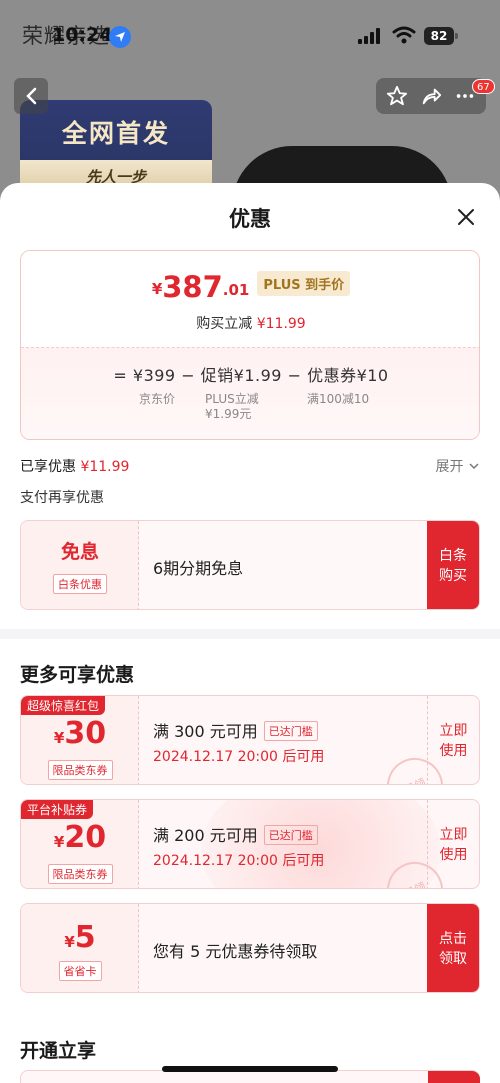 The width and height of the screenshot is (500, 1083). Describe the element at coordinates (232, 399) in the screenshot. I see `label-plus-line1: PLUS立减` at that location.